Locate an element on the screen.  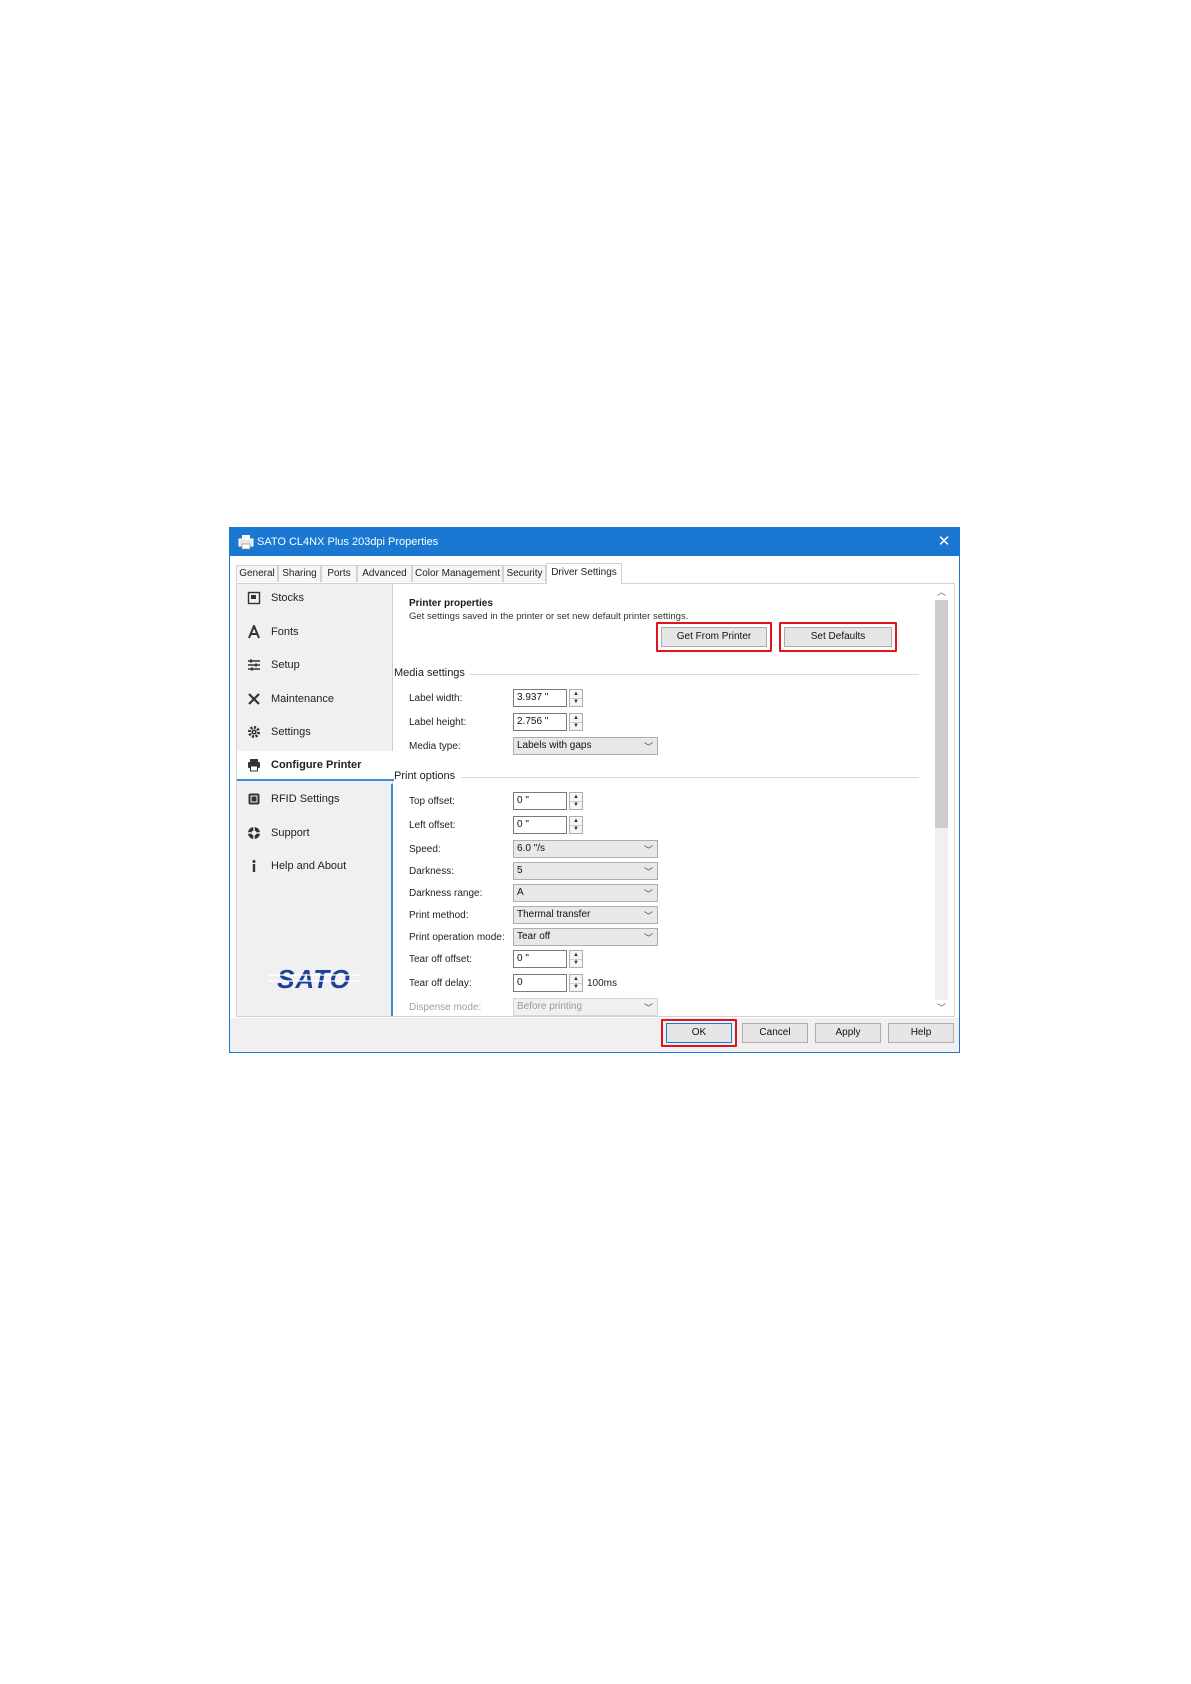
close-icon: ✕ is located at coordinates (944, 542).